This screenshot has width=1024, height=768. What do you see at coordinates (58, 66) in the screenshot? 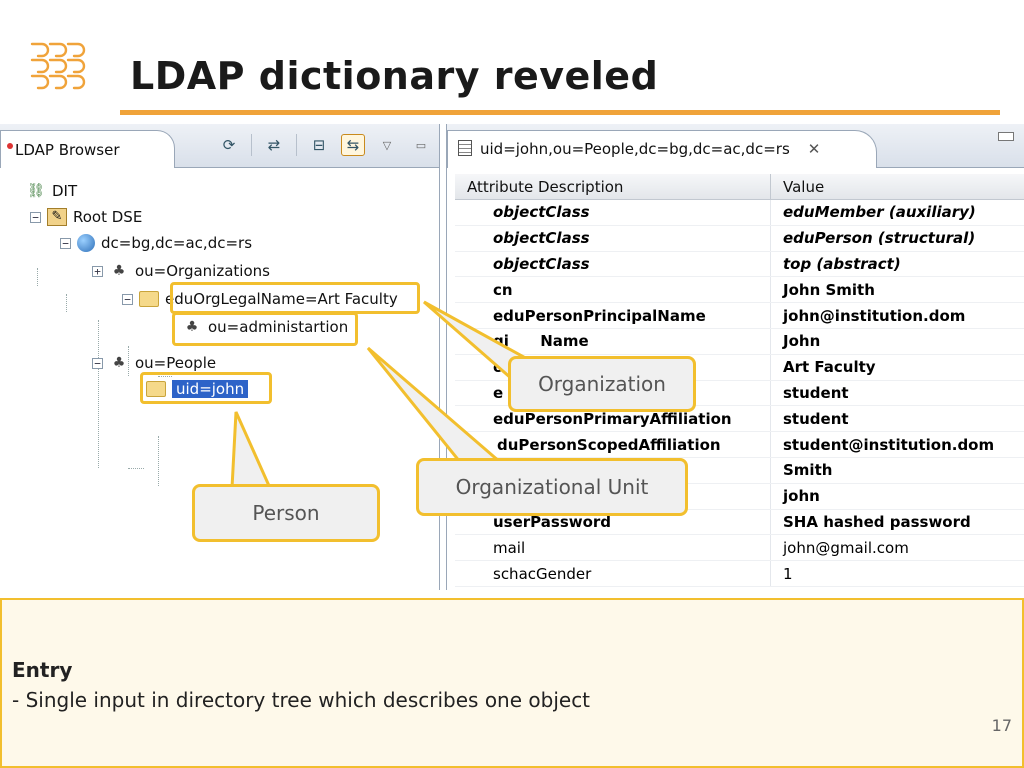
I see `logo-icon` at bounding box center [58, 66].